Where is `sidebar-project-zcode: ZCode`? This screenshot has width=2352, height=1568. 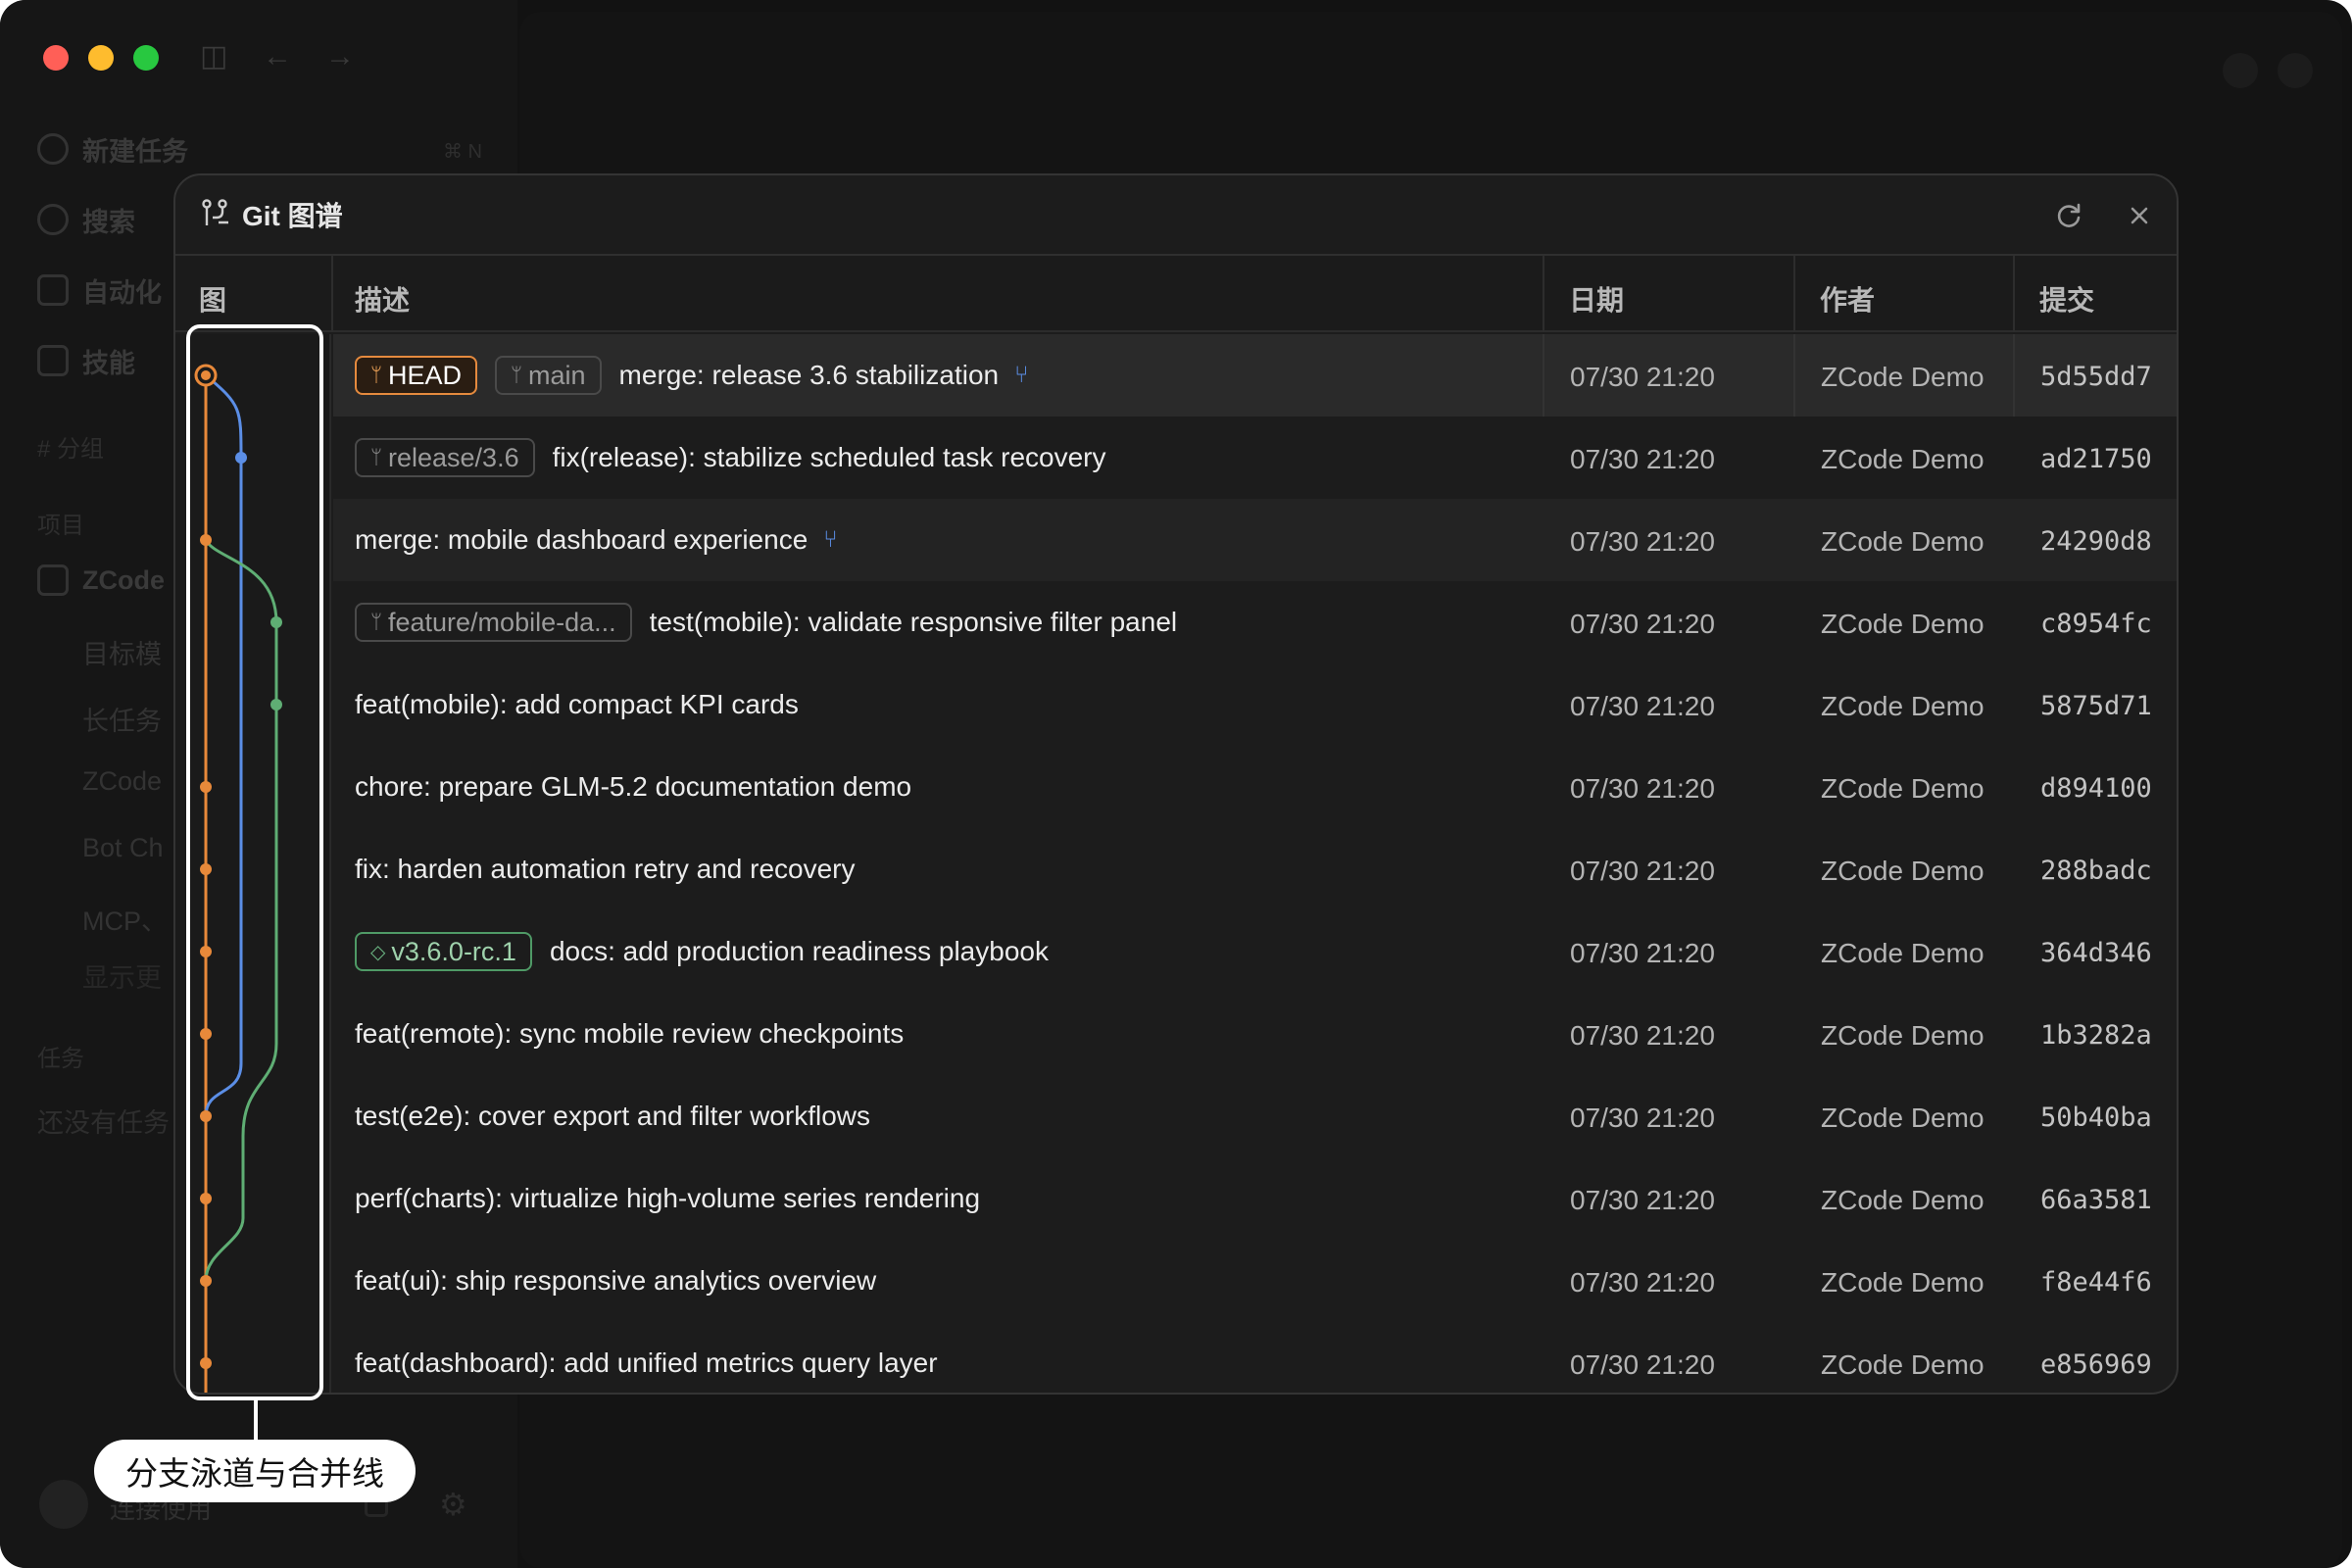 sidebar-project-zcode: ZCode is located at coordinates (101, 580).